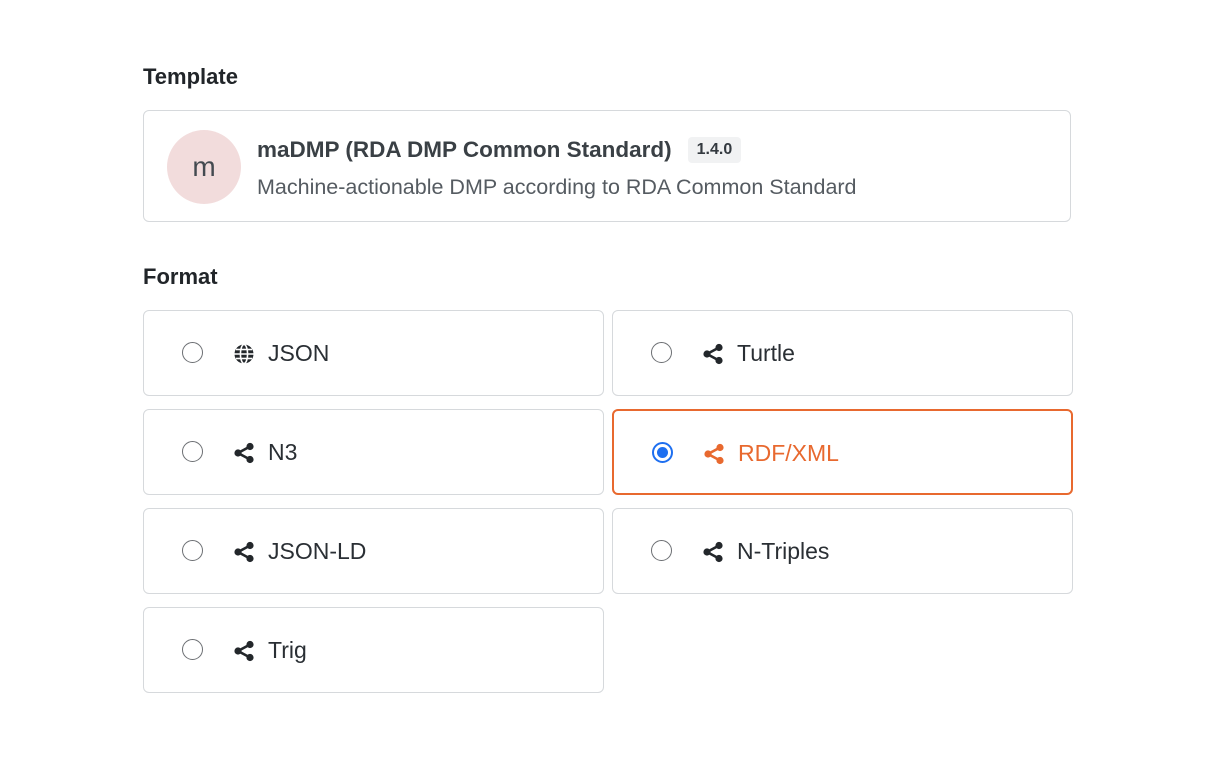  Describe the element at coordinates (373, 452) in the screenshot. I see `format-option-n3: N3` at that location.